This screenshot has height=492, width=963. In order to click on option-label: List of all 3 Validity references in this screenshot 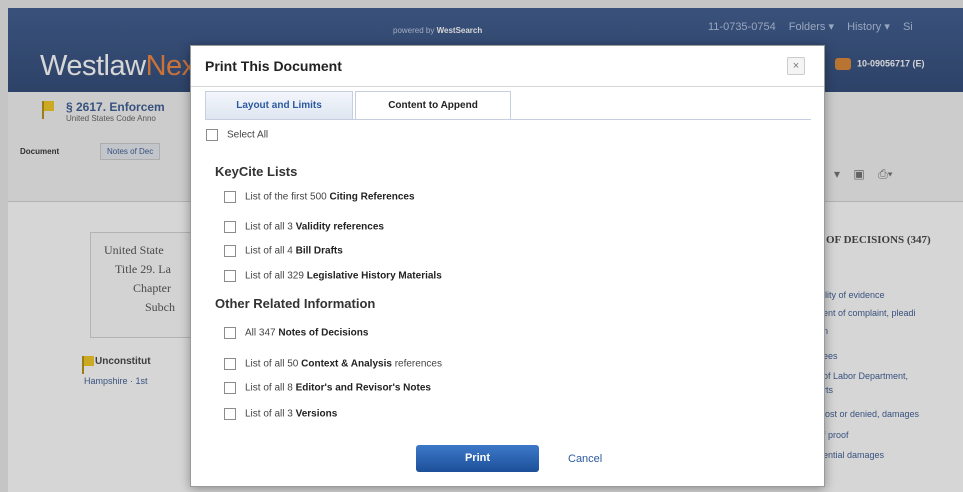, I will do `click(314, 227)`.